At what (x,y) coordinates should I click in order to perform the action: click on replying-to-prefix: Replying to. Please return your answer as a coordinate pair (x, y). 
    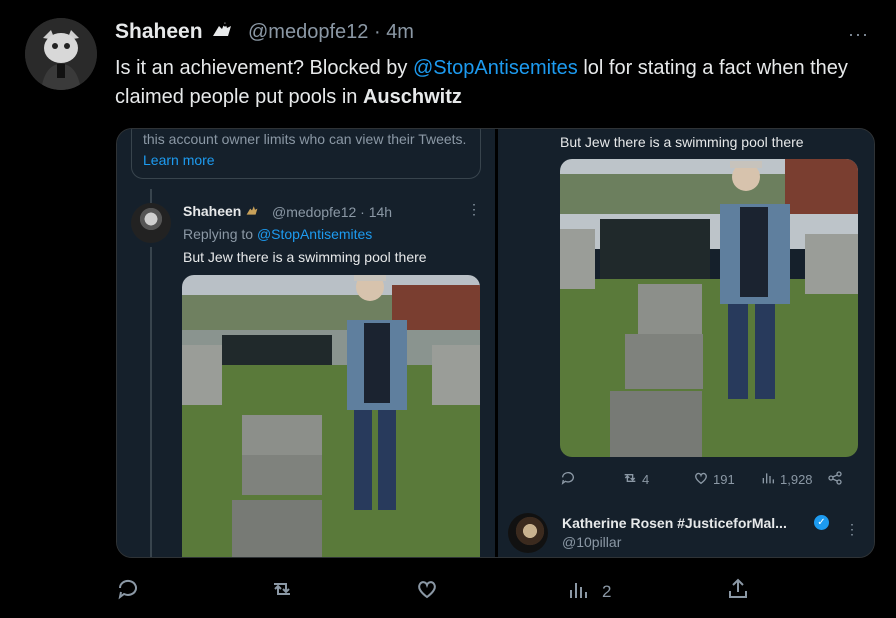
    Looking at the image, I should click on (220, 234).